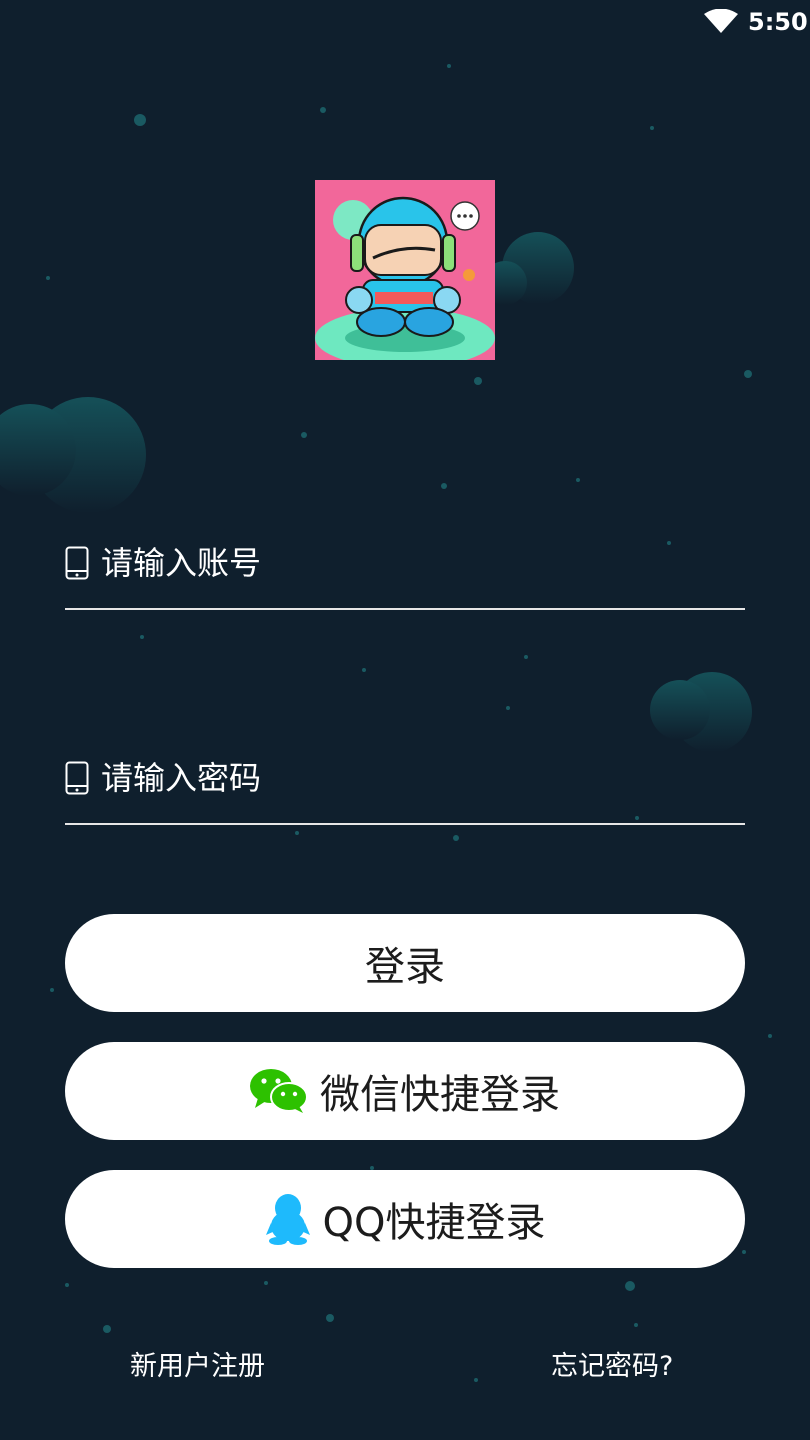 This screenshot has height=1440, width=810. I want to click on wifi-icon, so click(721, 21).